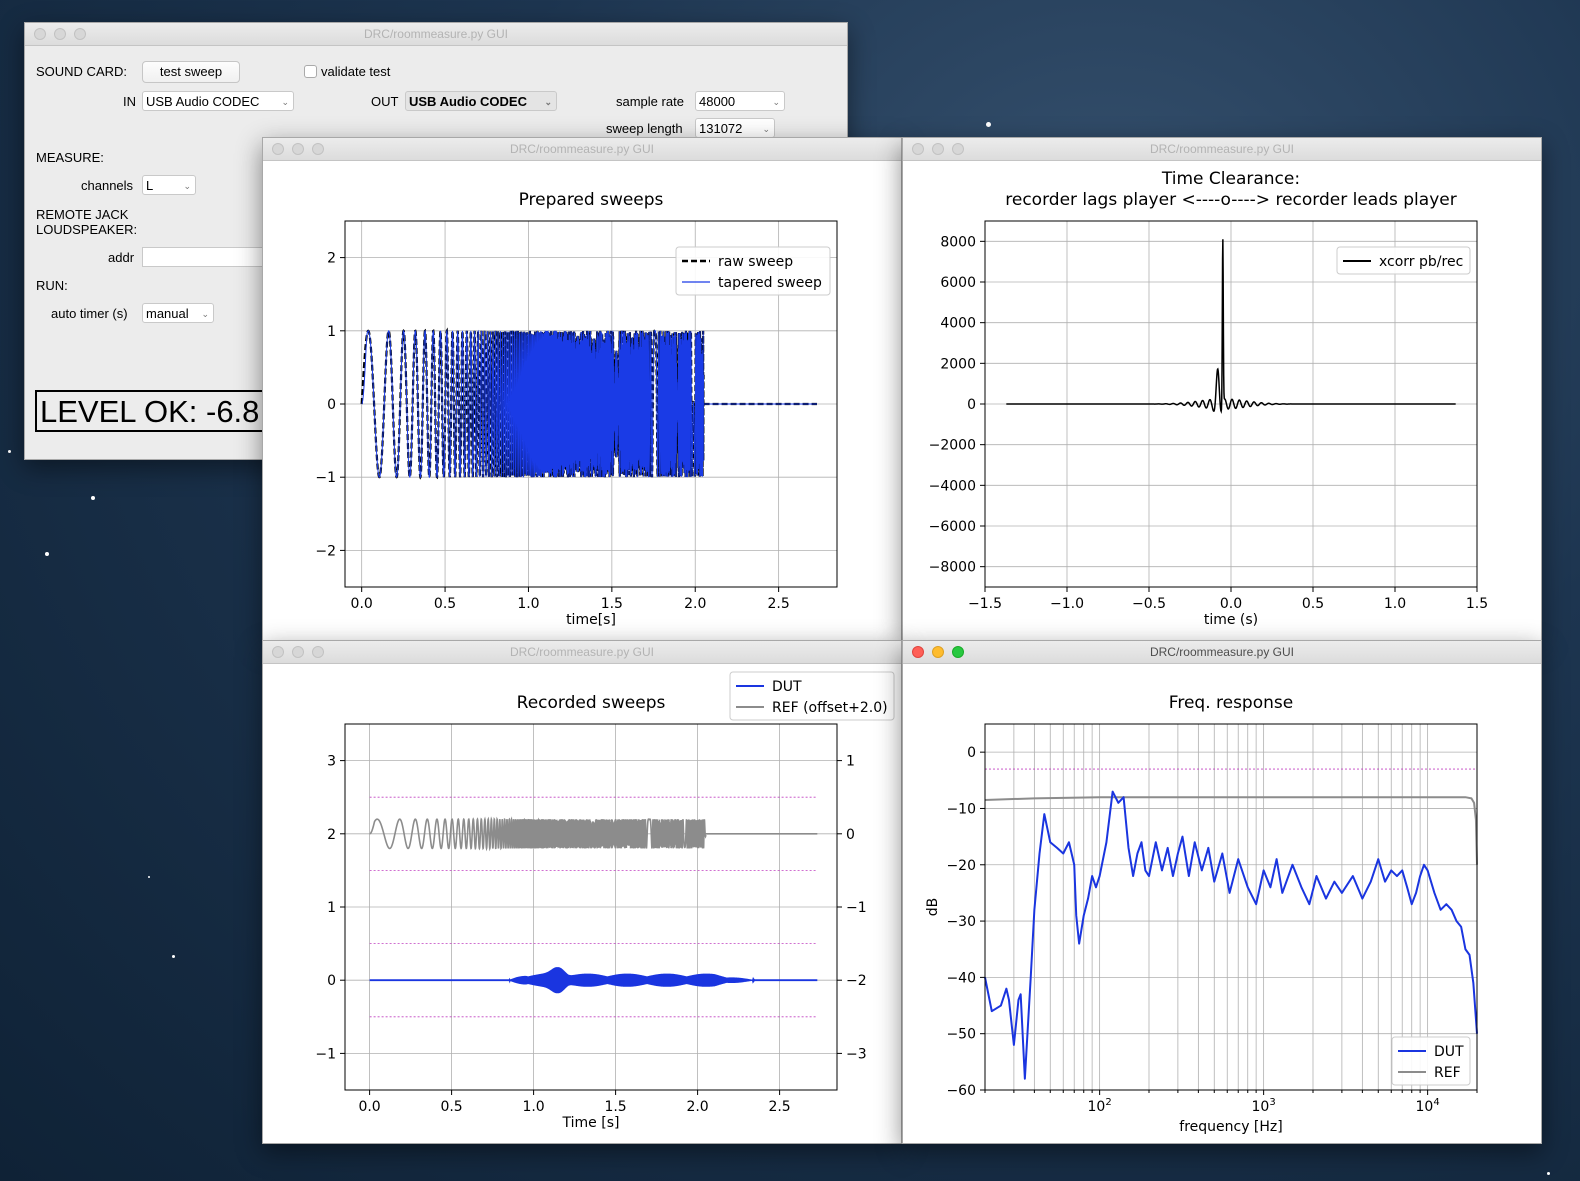 This screenshot has height=1181, width=1580. What do you see at coordinates (961, 809) in the screenshot?
I see `y-tick-label: −10` at bounding box center [961, 809].